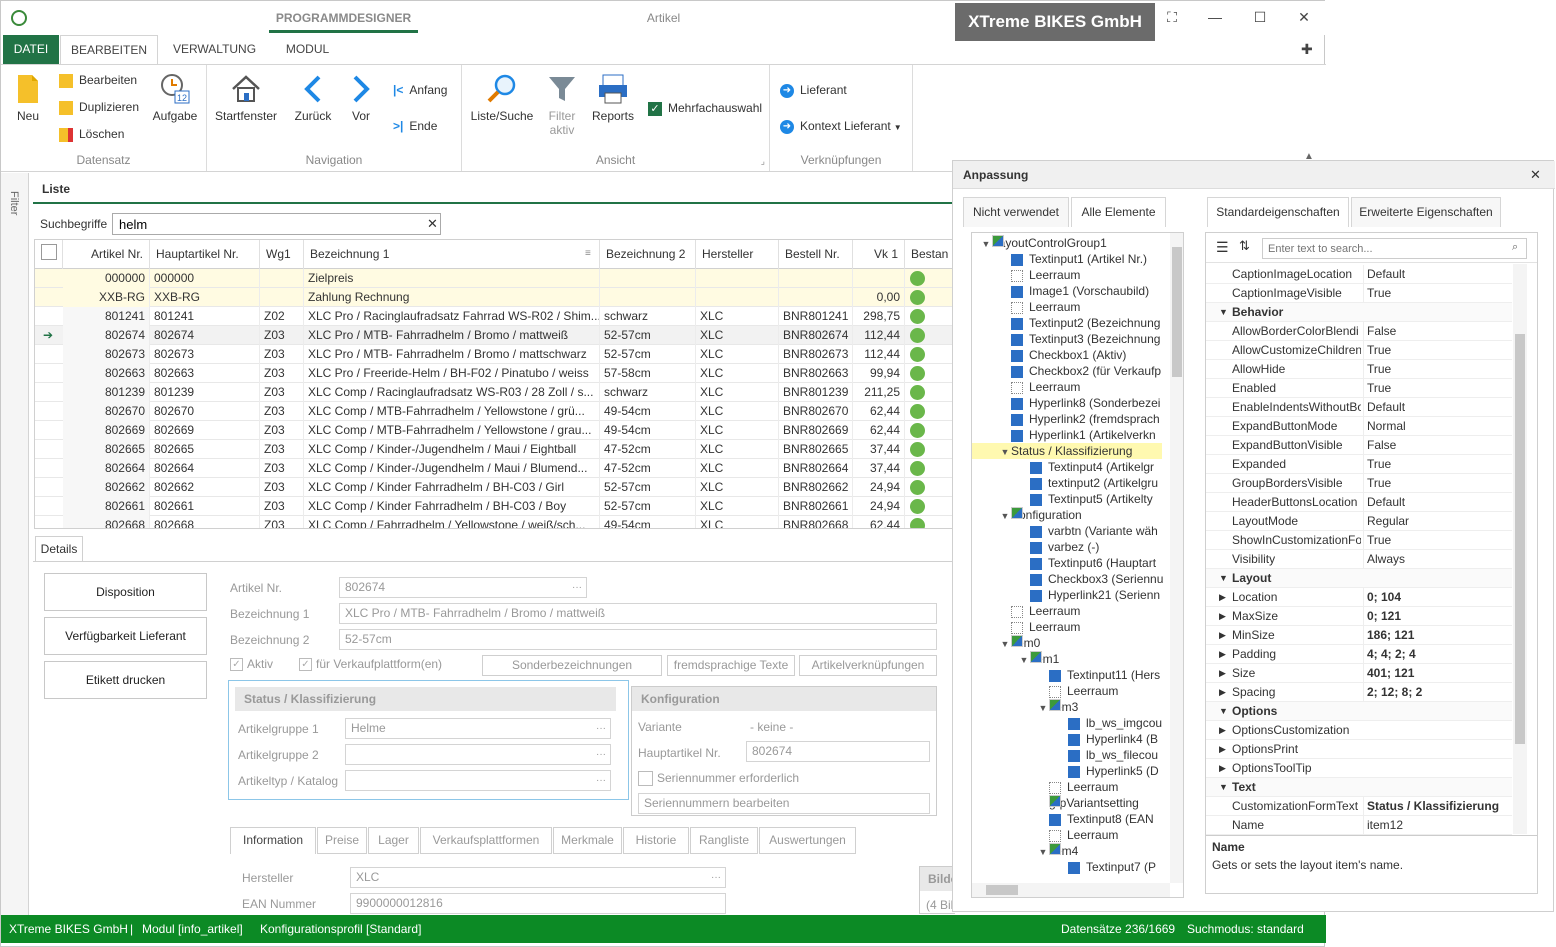 The width and height of the screenshot is (1556, 947). What do you see at coordinates (784, 803) in the screenshot?
I see `seriennummern-bearbeiten-button: Seriennummern bearbeiten` at bounding box center [784, 803].